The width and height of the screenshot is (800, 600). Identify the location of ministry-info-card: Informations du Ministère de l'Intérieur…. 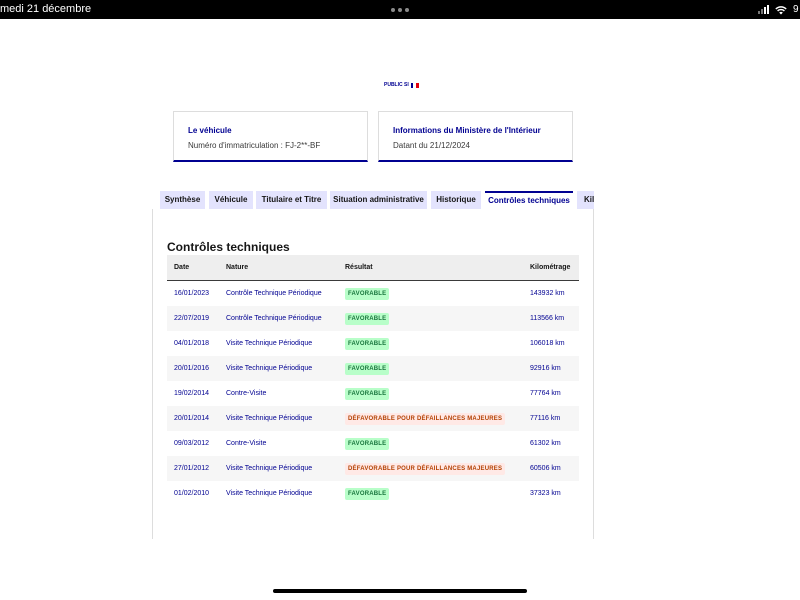
(475, 136).